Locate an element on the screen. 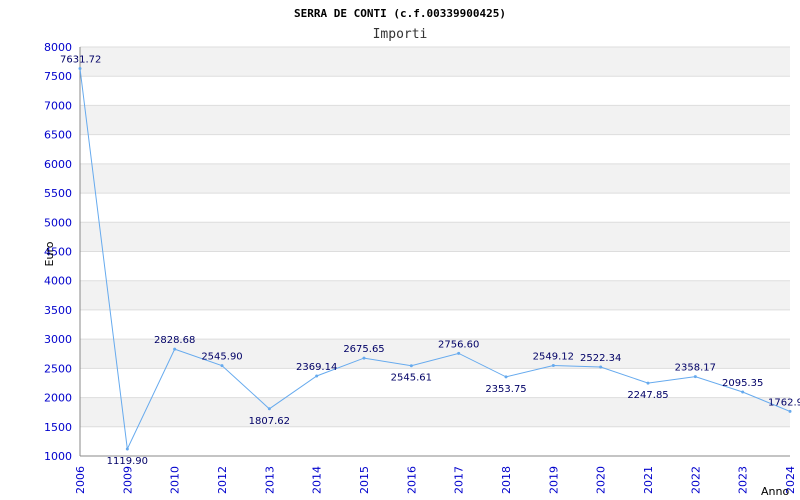  x-tick-label: 2009 is located at coordinates (127, 480).